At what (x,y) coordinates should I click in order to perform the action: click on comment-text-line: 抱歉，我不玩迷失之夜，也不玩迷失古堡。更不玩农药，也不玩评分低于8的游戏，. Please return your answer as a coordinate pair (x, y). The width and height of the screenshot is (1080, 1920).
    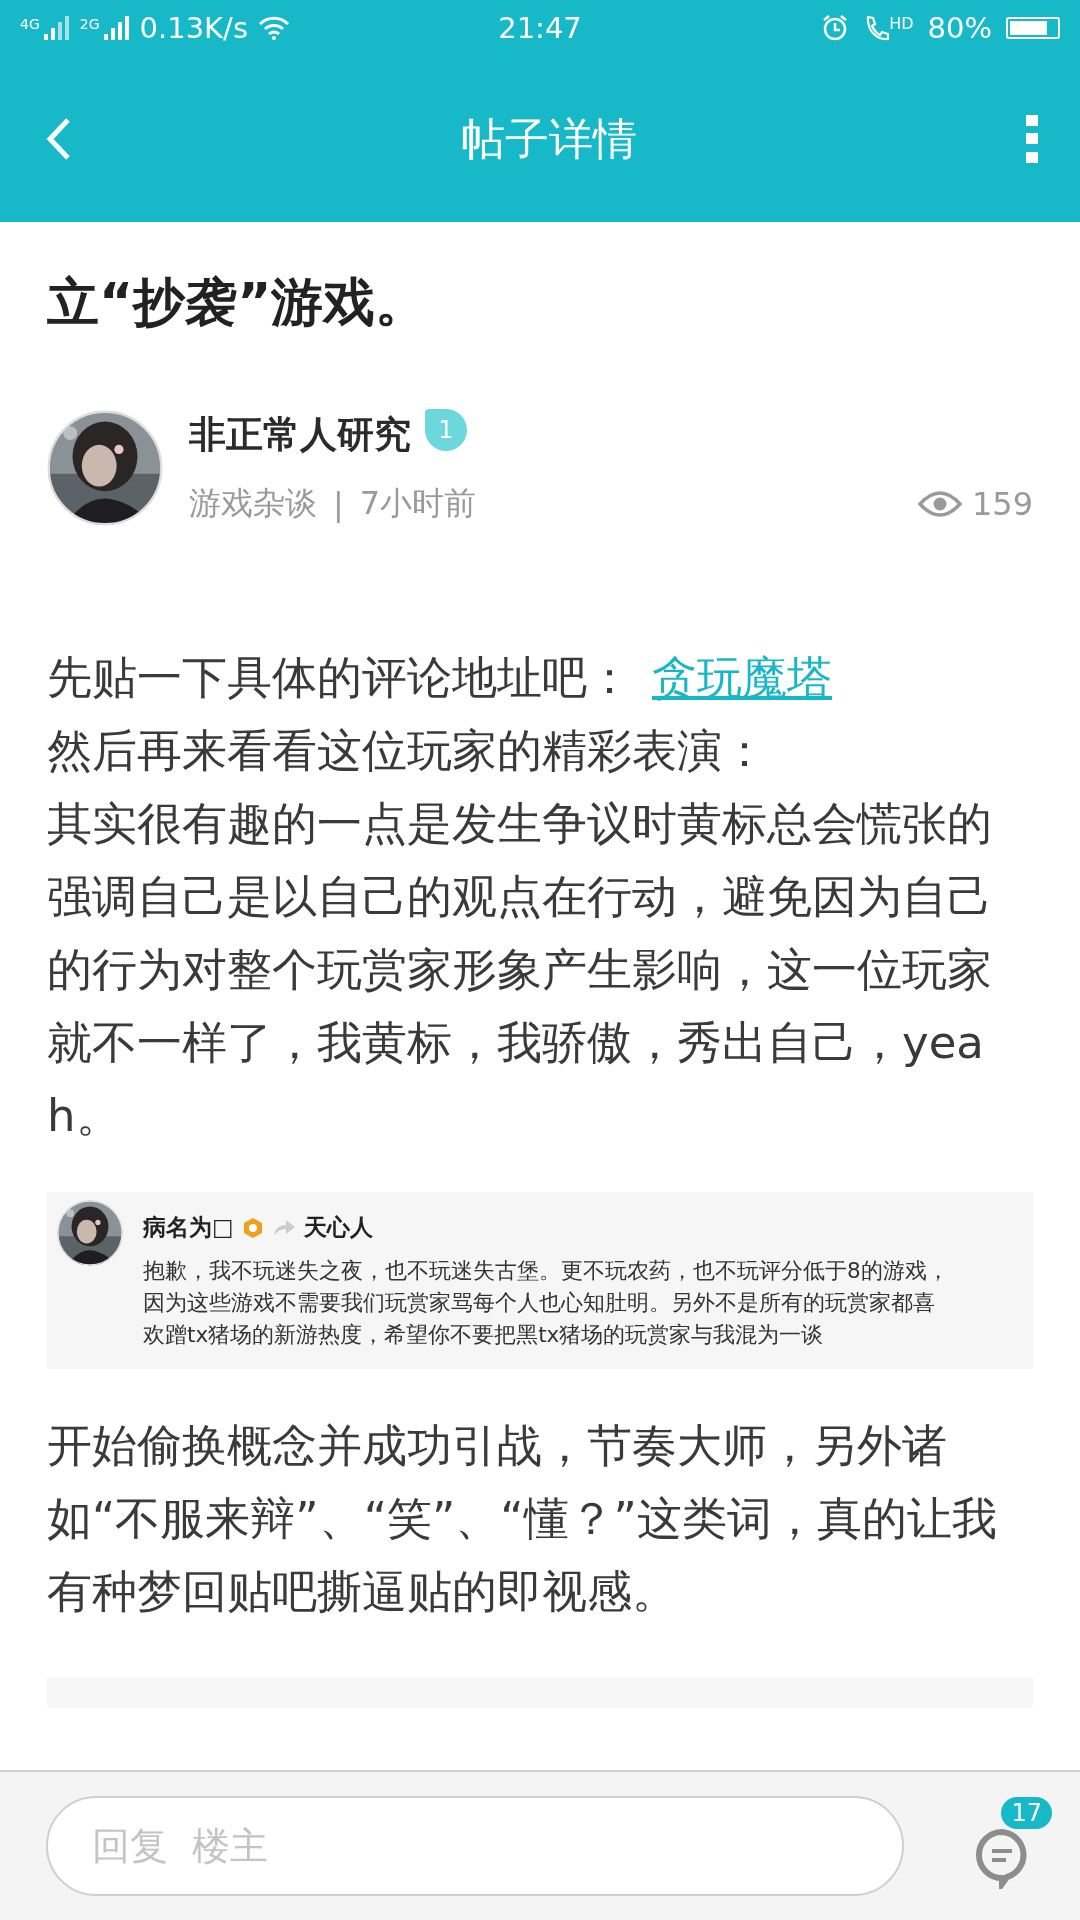
    Looking at the image, I should click on (546, 1271).